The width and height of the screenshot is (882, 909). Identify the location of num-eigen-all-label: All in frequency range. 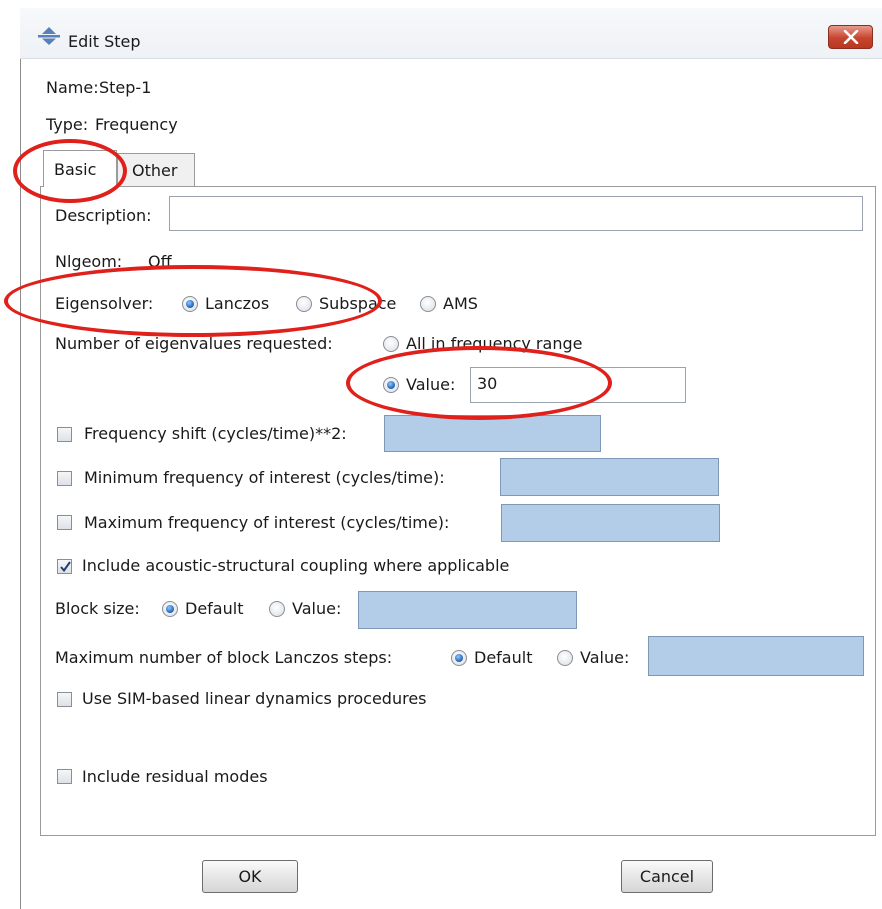
(494, 343).